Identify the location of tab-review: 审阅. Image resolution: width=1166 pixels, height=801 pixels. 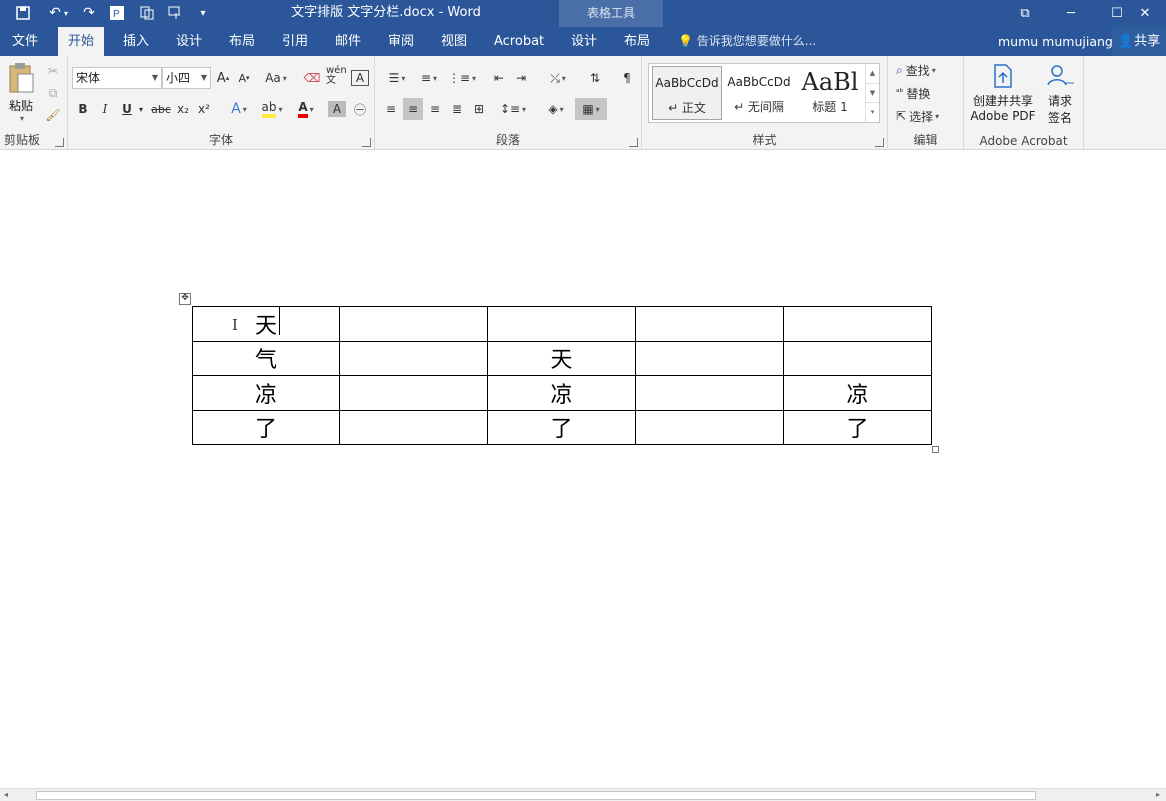
(401, 41).